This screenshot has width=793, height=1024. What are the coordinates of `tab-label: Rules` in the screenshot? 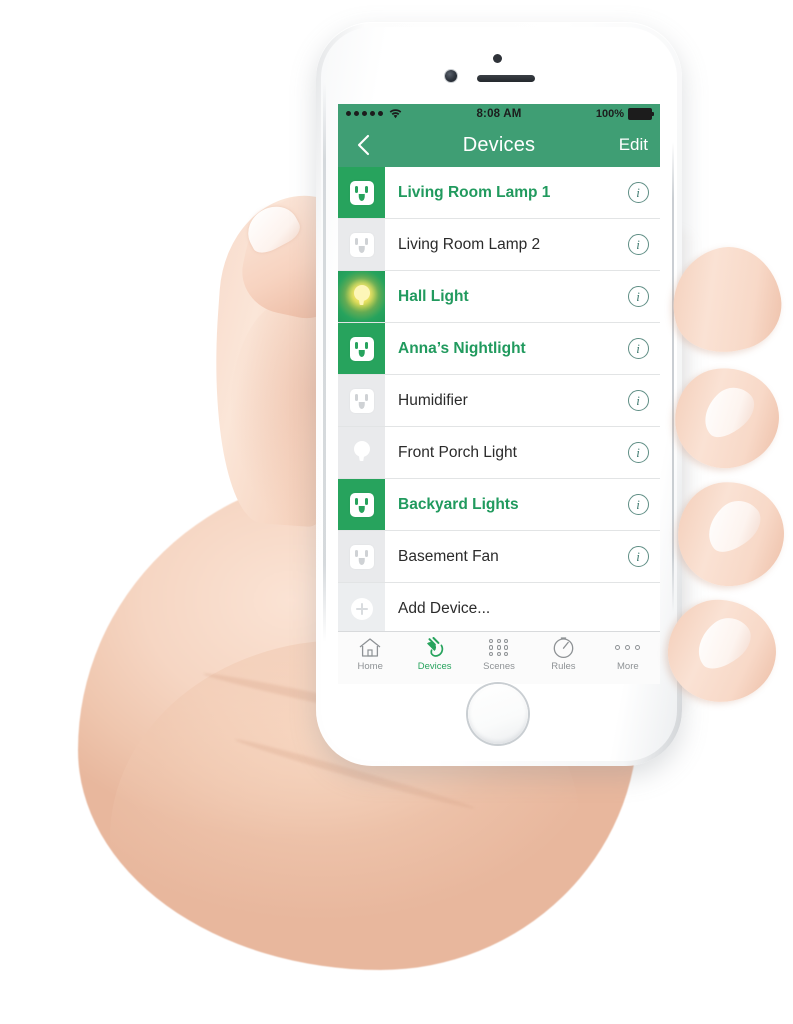 It's located at (563, 666).